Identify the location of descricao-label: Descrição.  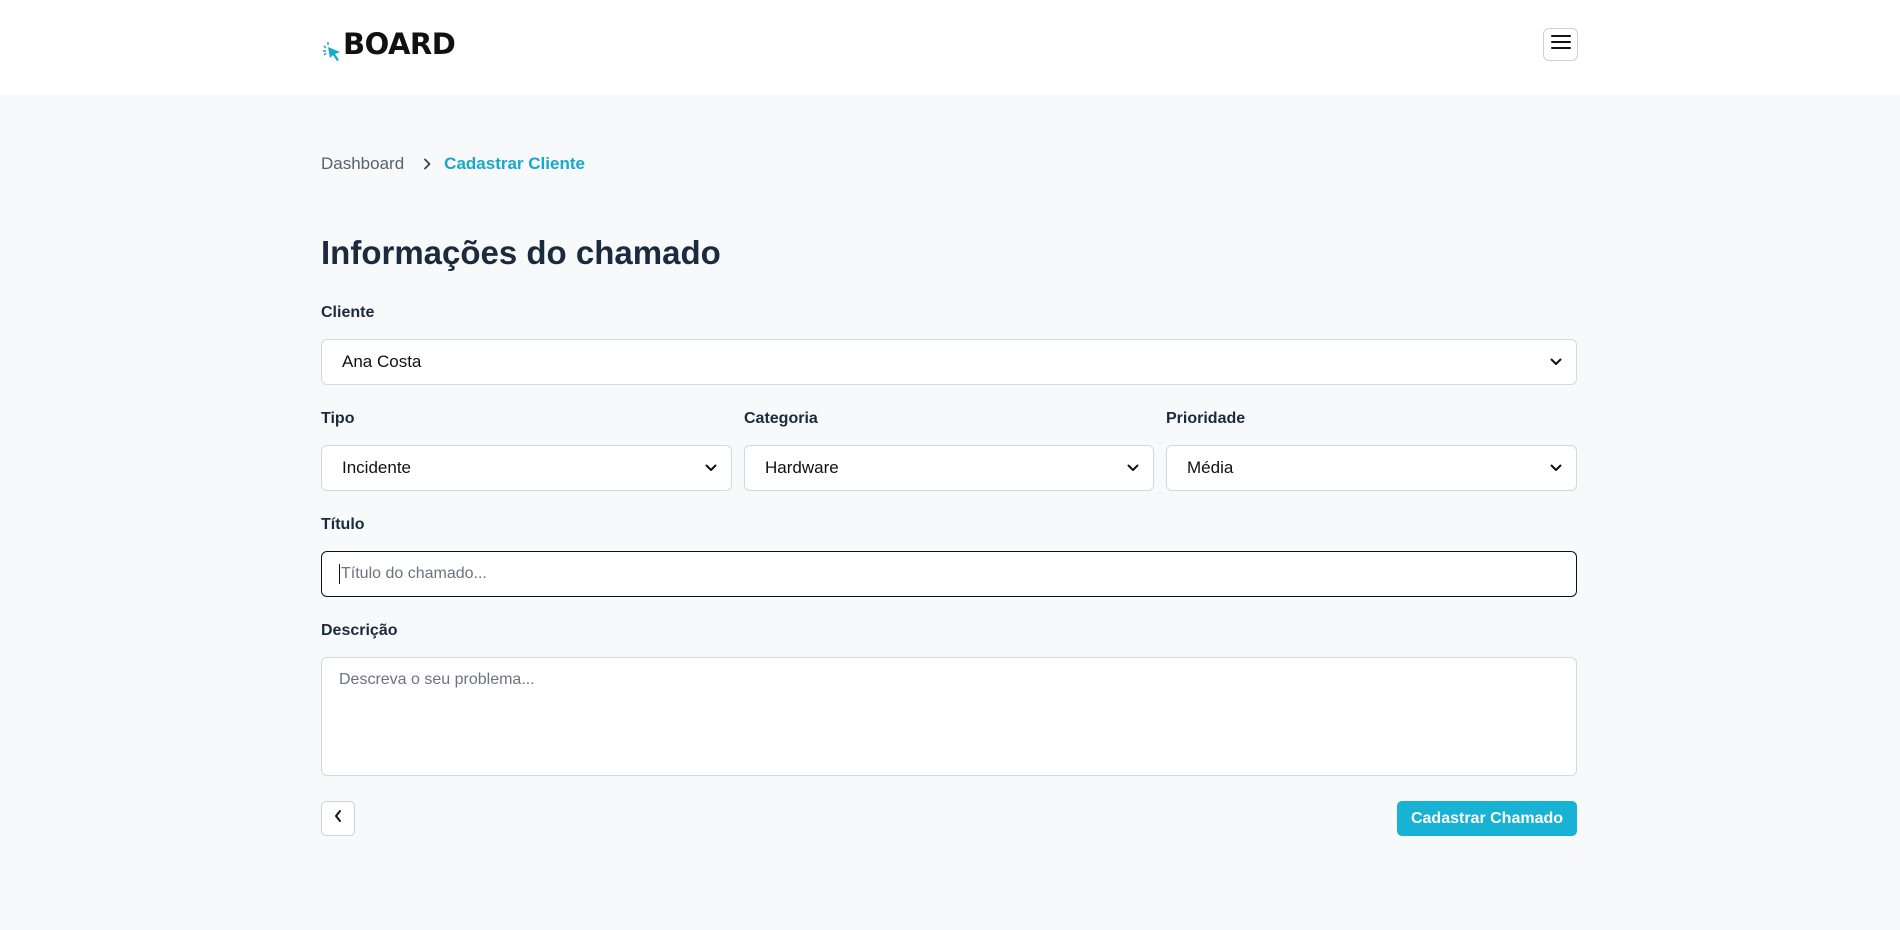
(359, 630).